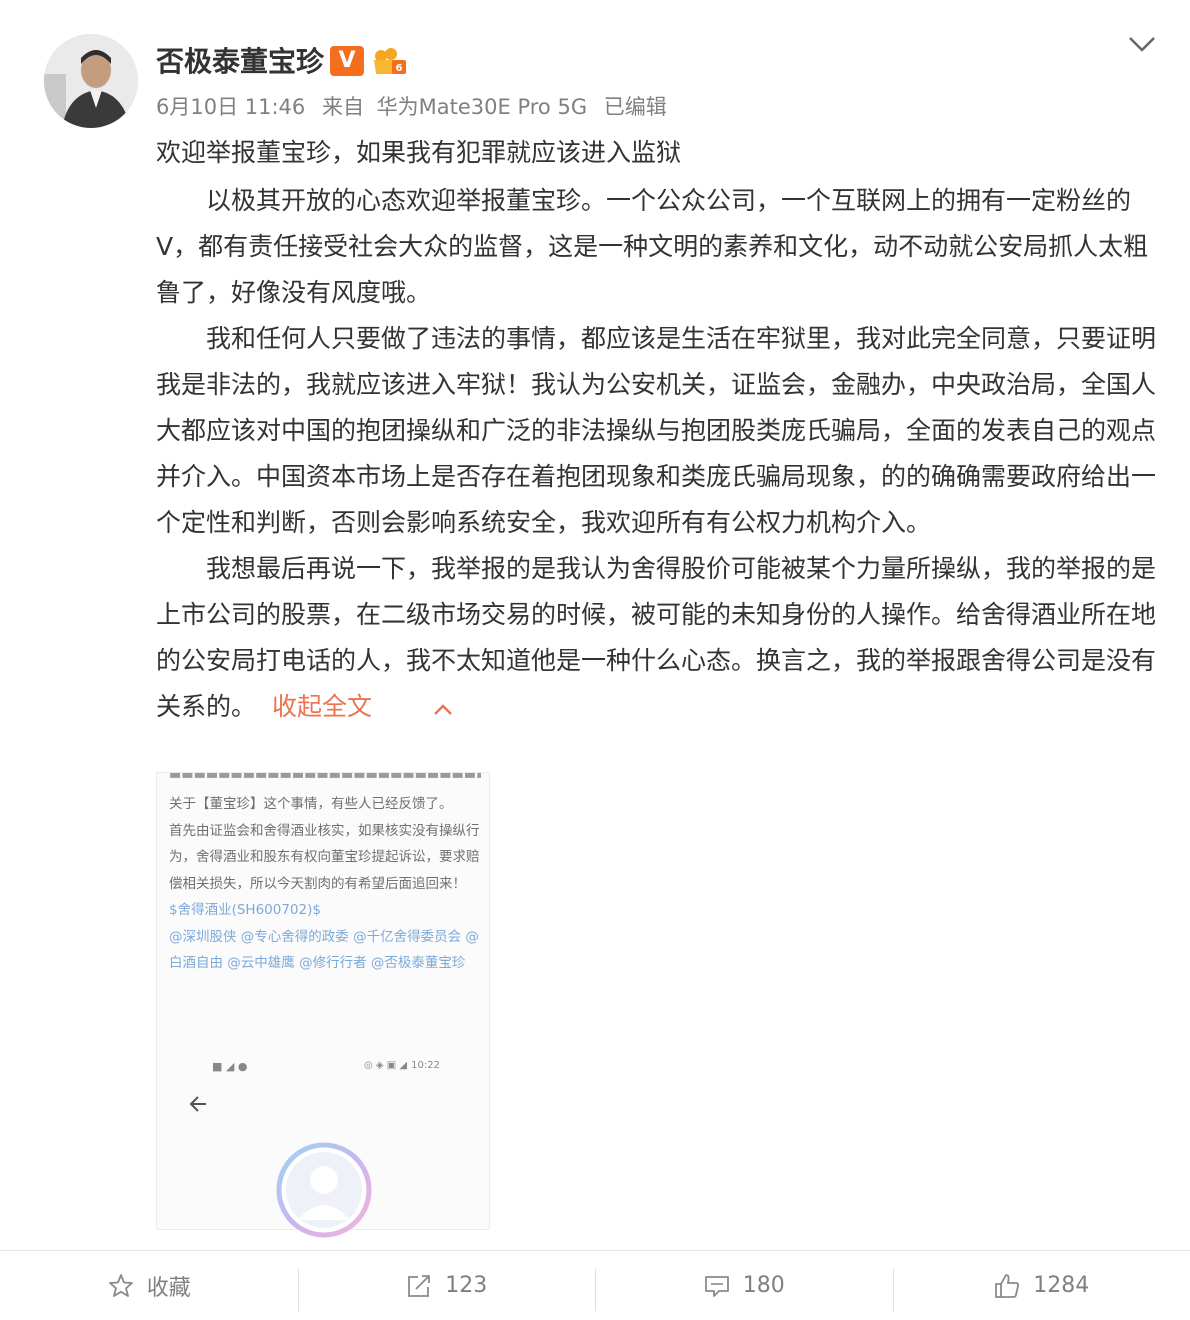 This screenshot has height=1320, width=1190. I want to click on action-bar: 收藏 123 180 1284, so click(595, 1285).